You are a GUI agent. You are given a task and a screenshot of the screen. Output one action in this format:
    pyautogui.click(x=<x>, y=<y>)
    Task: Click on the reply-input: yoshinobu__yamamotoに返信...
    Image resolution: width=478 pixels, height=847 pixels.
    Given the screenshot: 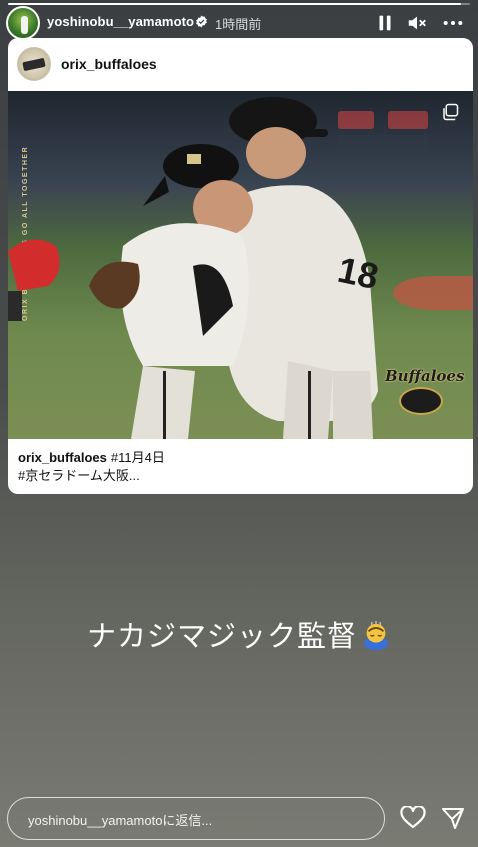 What is the action you would take?
    pyautogui.click(x=196, y=818)
    